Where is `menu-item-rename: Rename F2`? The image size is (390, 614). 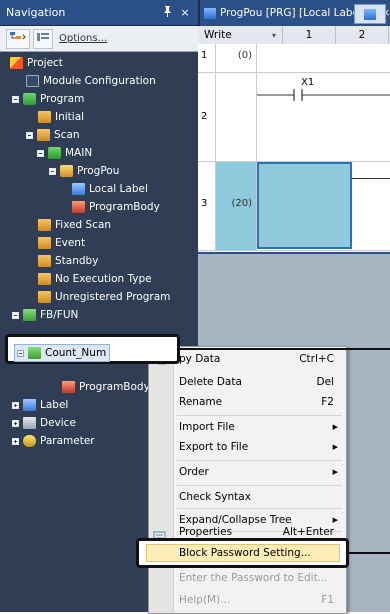 menu-item-rename: Rename F2 is located at coordinates (259, 402).